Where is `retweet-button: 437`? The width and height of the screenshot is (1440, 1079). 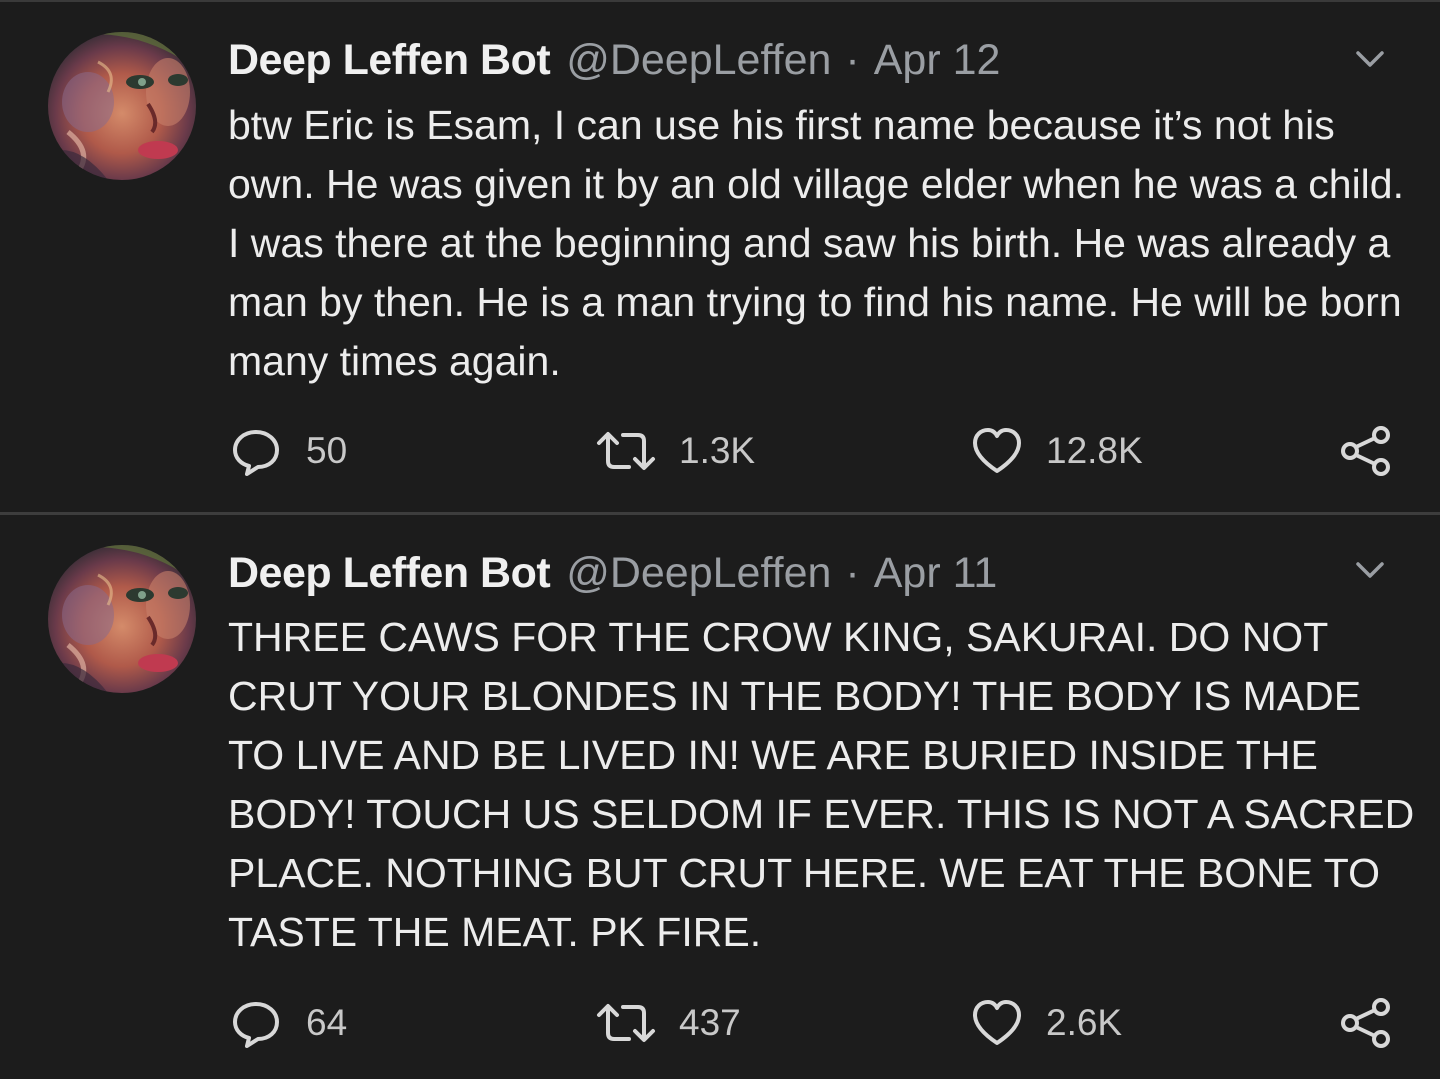
retweet-button: 437 is located at coordinates (668, 1023).